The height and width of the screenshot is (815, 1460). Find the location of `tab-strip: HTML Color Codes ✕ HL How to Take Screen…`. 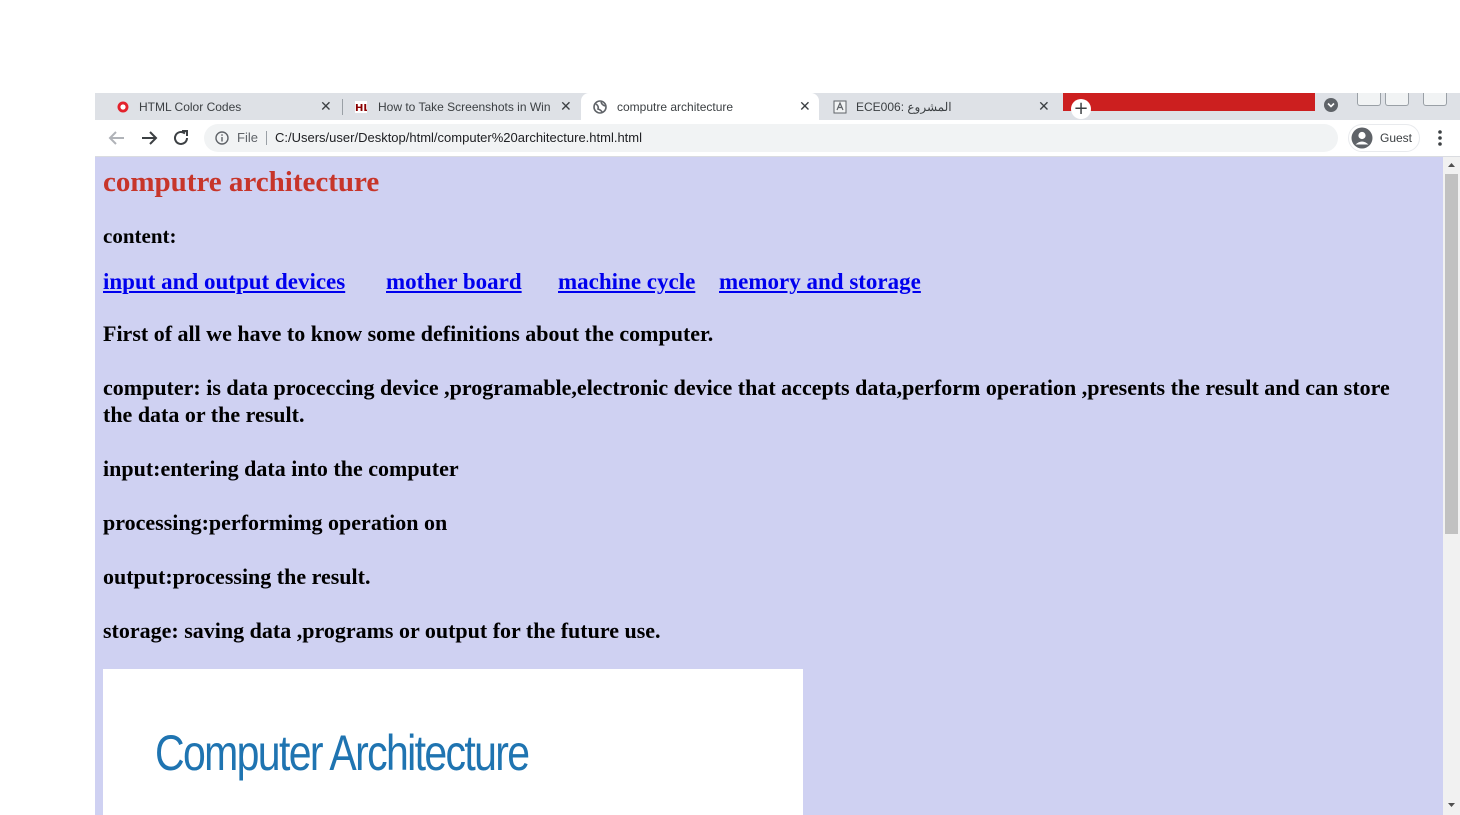

tab-strip: HTML Color Codes ✕ HL How to Take Screen… is located at coordinates (777, 106).